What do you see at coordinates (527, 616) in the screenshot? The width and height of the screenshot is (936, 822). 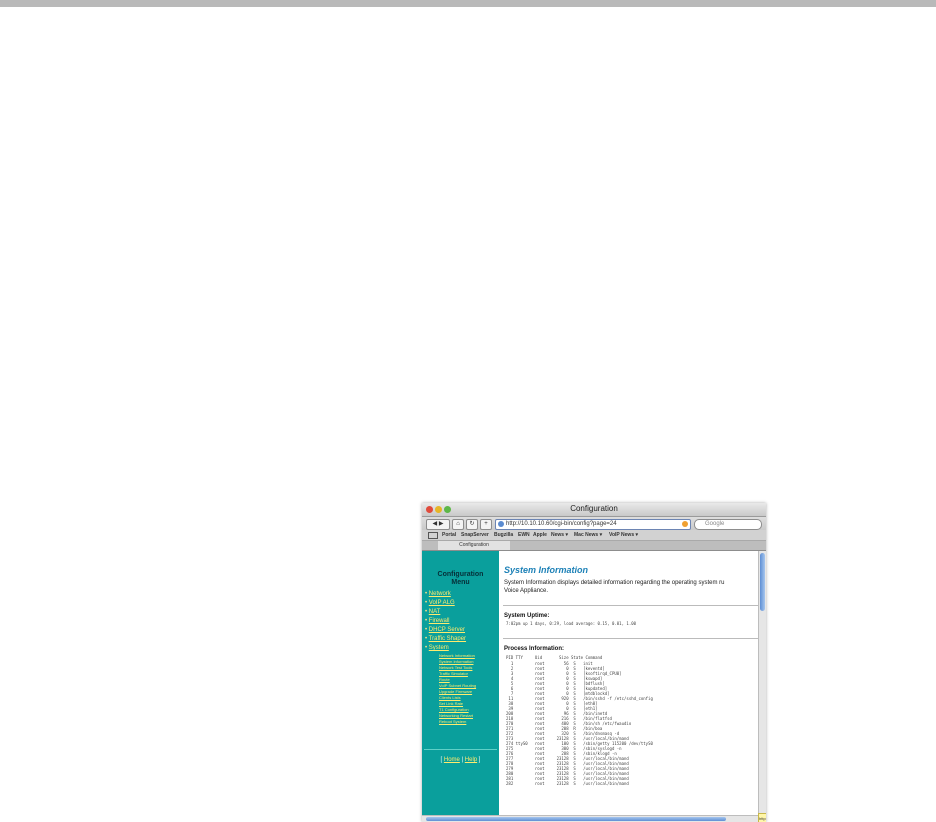 I see `uptime-heading: System Uptime:` at bounding box center [527, 616].